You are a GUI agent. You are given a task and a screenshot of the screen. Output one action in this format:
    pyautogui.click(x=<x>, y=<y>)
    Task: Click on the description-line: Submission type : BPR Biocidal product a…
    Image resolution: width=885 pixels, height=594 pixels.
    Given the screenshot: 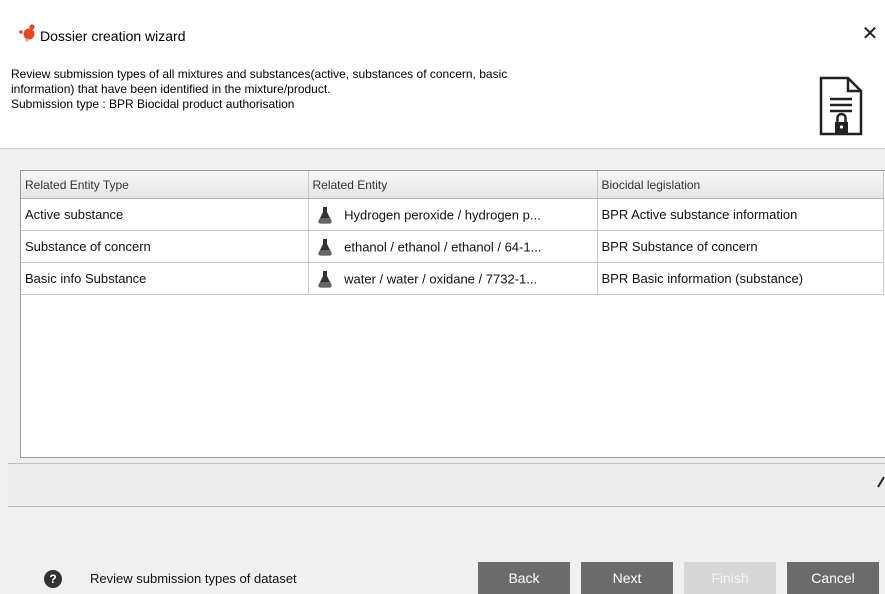 What is the action you would take?
    pyautogui.click(x=153, y=104)
    